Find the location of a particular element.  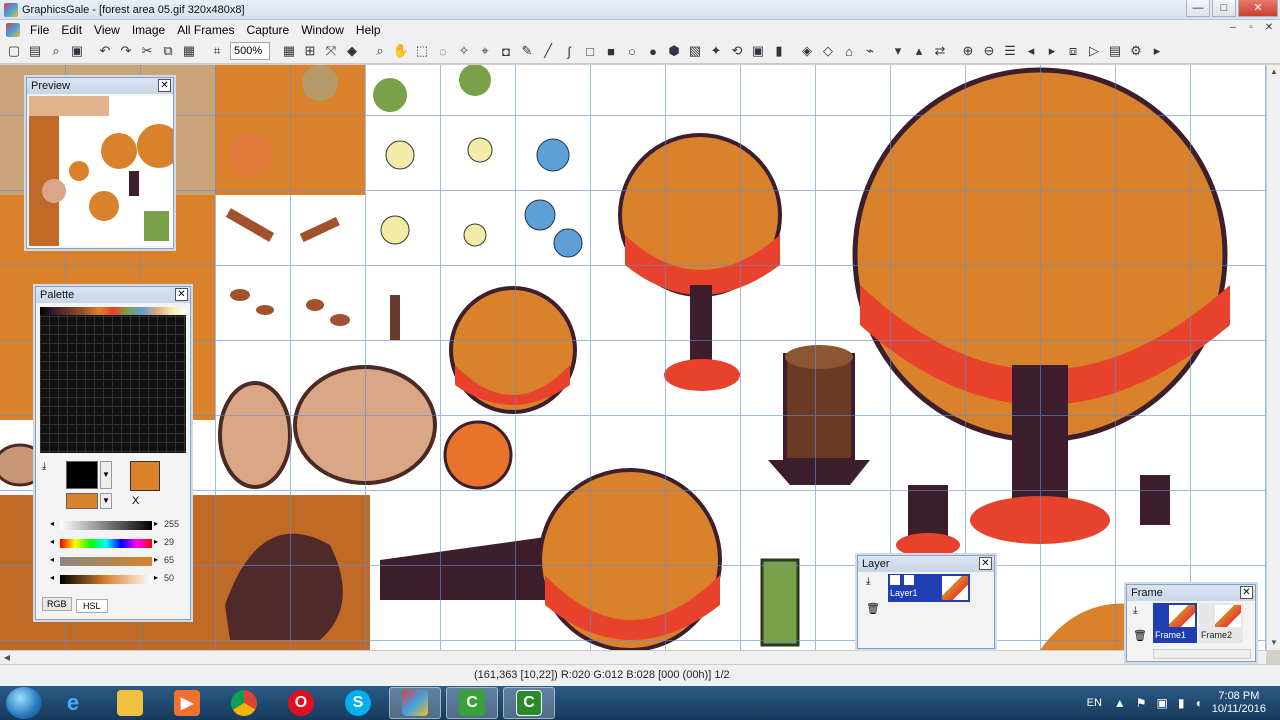

foreground-dropdown-icon: ▼ is located at coordinates (106, 475).